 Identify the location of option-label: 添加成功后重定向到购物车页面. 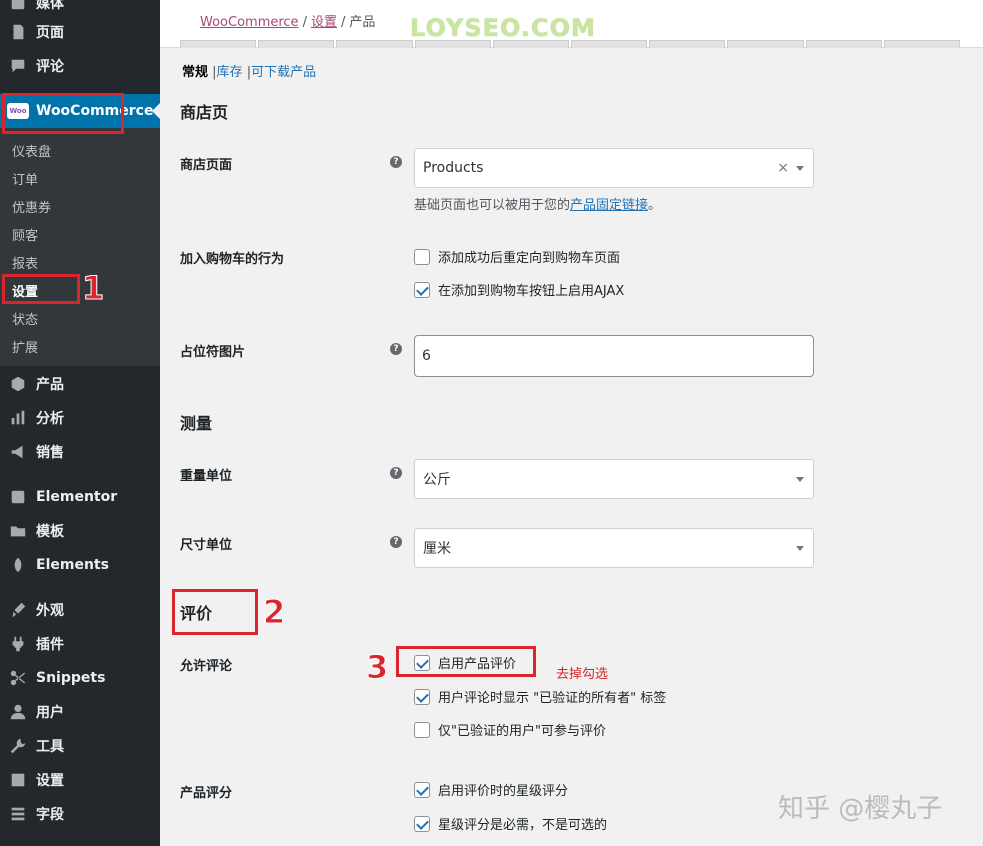
(529, 258).